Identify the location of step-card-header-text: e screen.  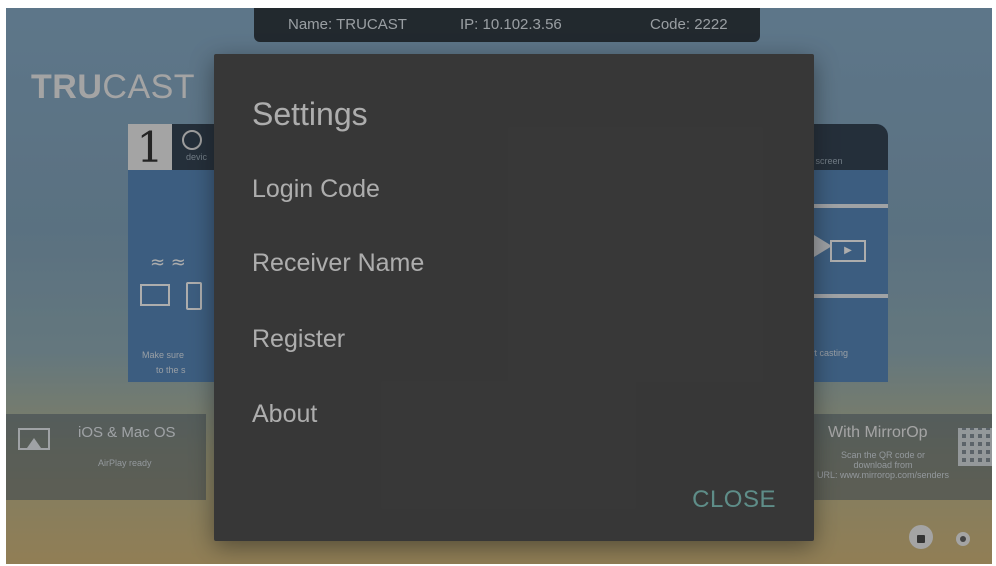
(825, 161).